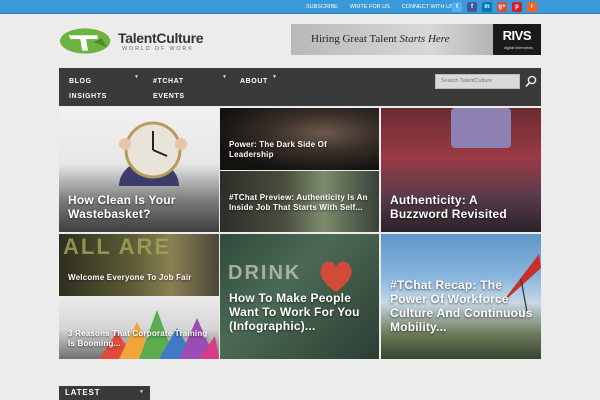 This screenshot has width=600, height=400. Describe the element at coordinates (502, 7) in the screenshot. I see `google-plus-icon: g+` at that location.